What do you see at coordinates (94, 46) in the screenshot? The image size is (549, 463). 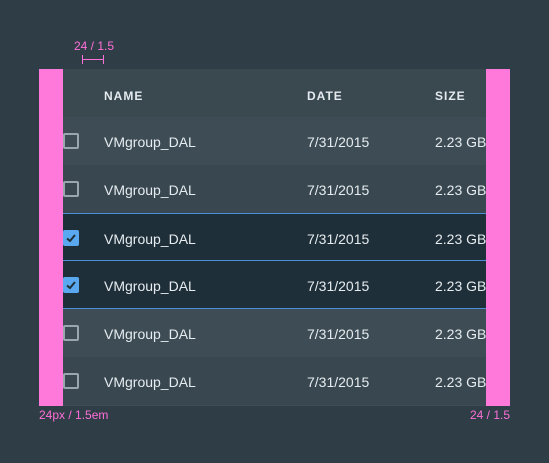 I see `top-spacing-annotation: 24 / 1.5` at bounding box center [94, 46].